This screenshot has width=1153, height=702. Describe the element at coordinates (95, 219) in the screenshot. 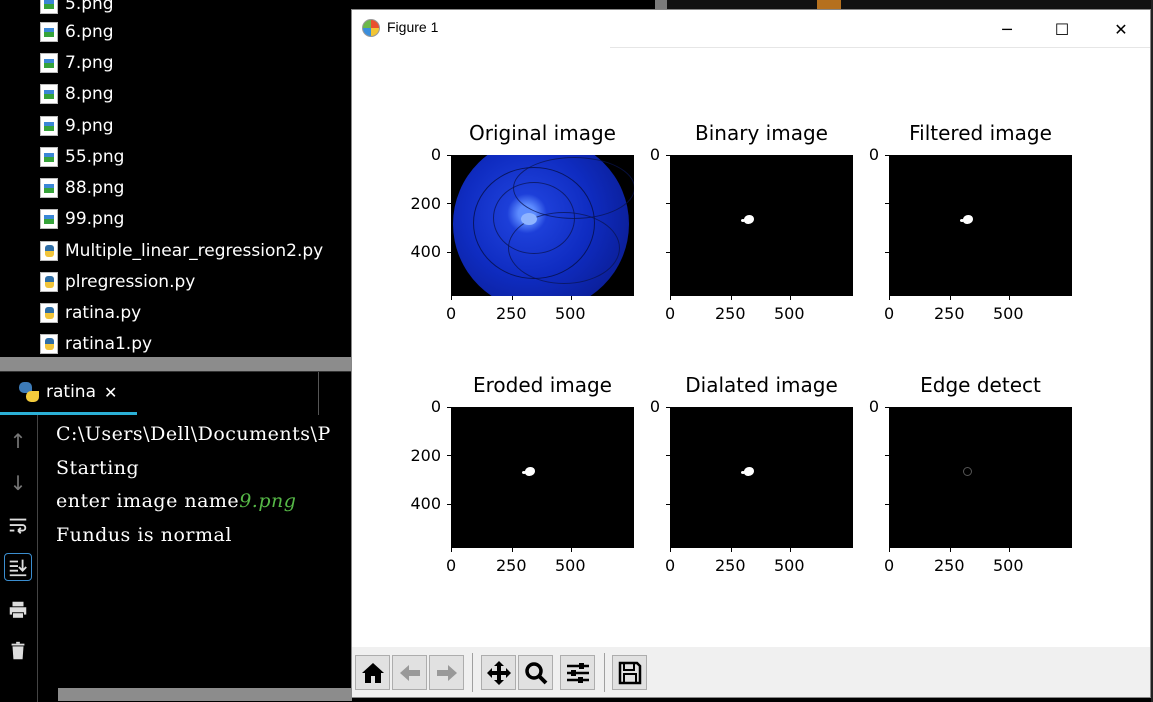

I see `file-name: 99.png` at that location.